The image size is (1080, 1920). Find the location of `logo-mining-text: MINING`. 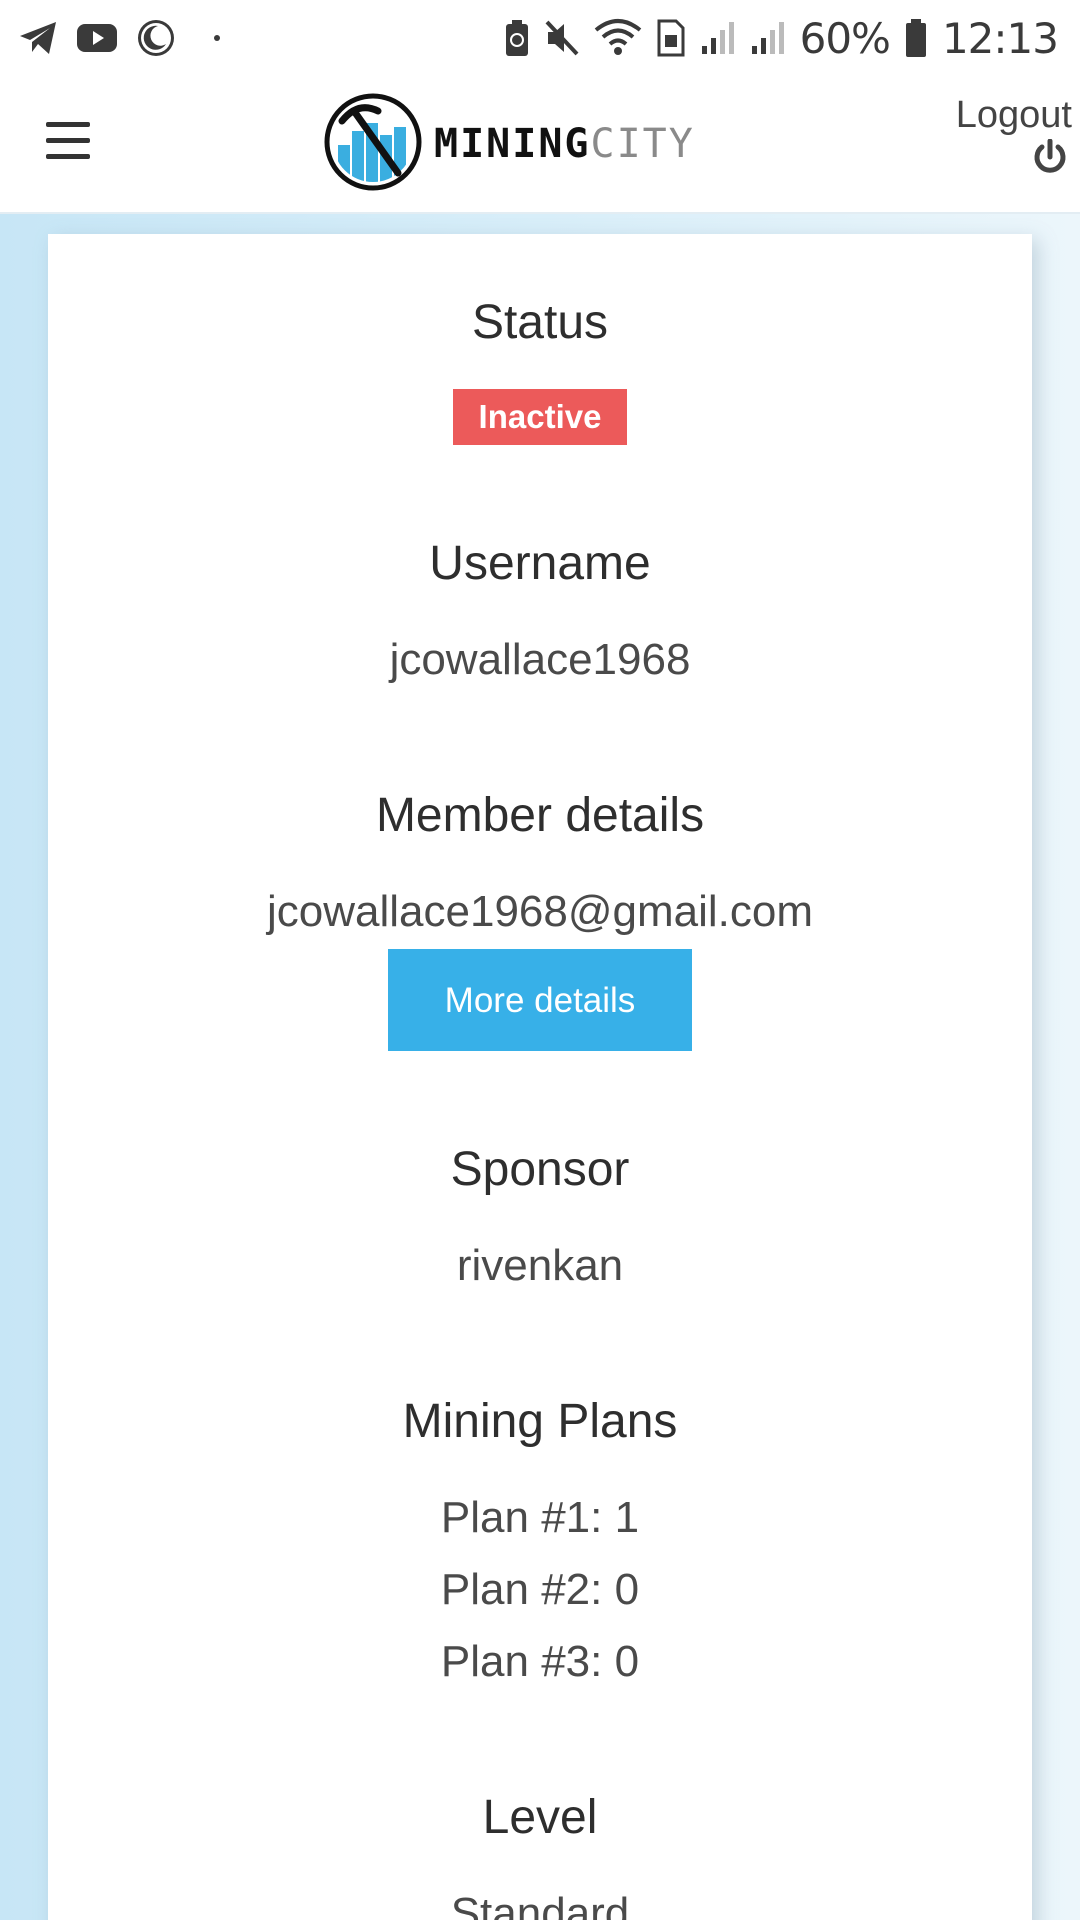

logo-mining-text: MINING is located at coordinates (512, 144).